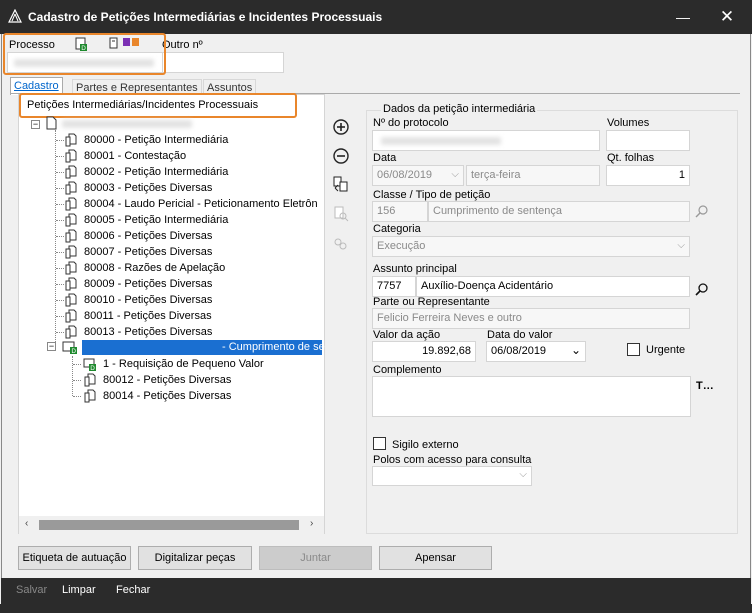 The width and height of the screenshot is (752, 613). What do you see at coordinates (633, 349) in the screenshot?
I see `urgente-checkbox` at bounding box center [633, 349].